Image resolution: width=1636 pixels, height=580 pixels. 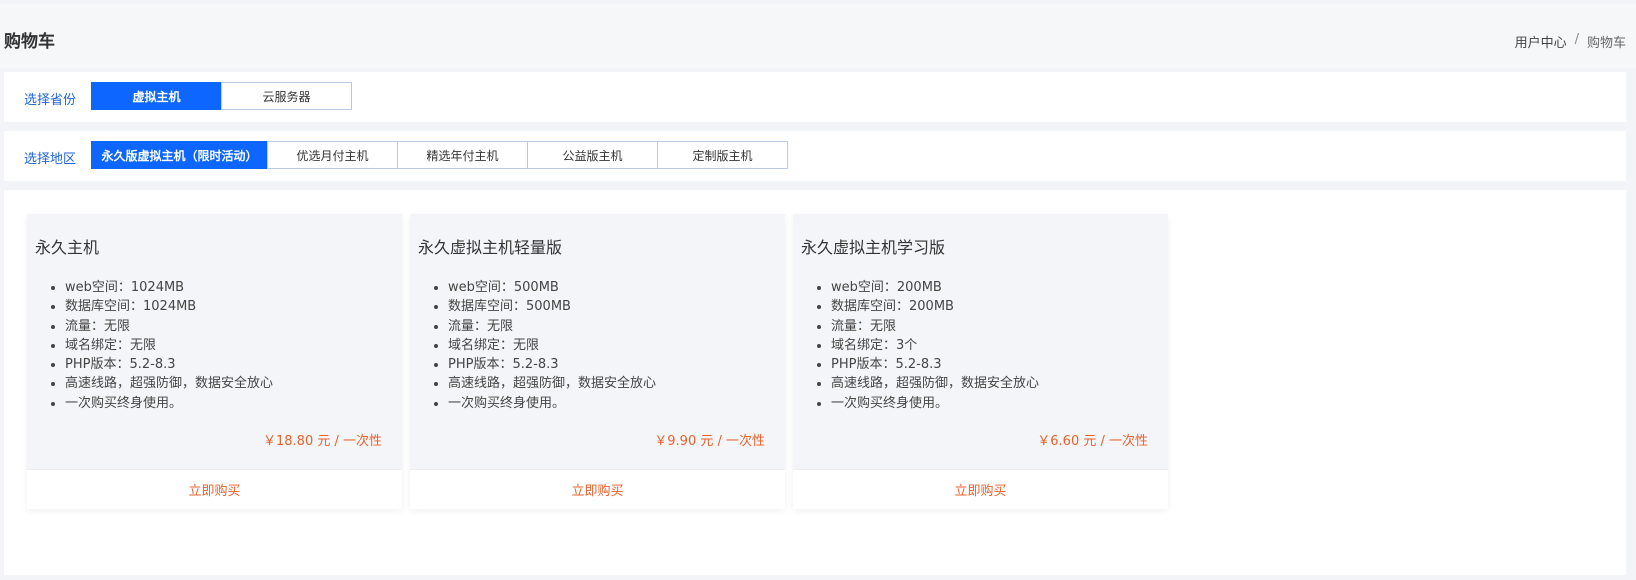 I want to click on tab-charity-host: 公益版主机, so click(x=592, y=155).